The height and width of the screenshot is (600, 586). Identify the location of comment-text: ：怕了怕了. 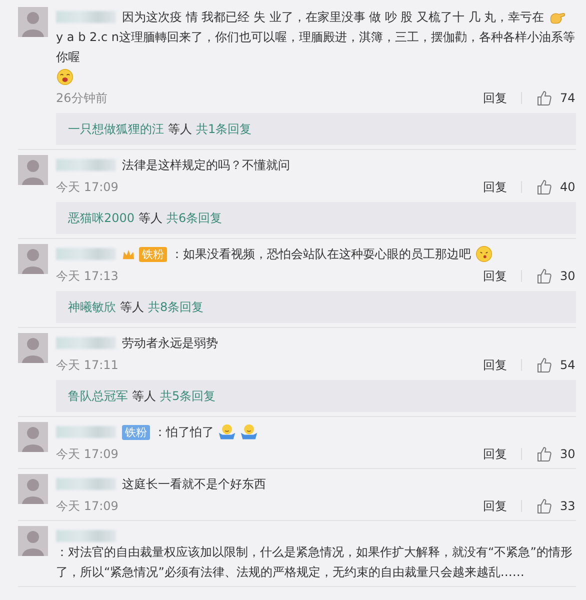
(184, 432).